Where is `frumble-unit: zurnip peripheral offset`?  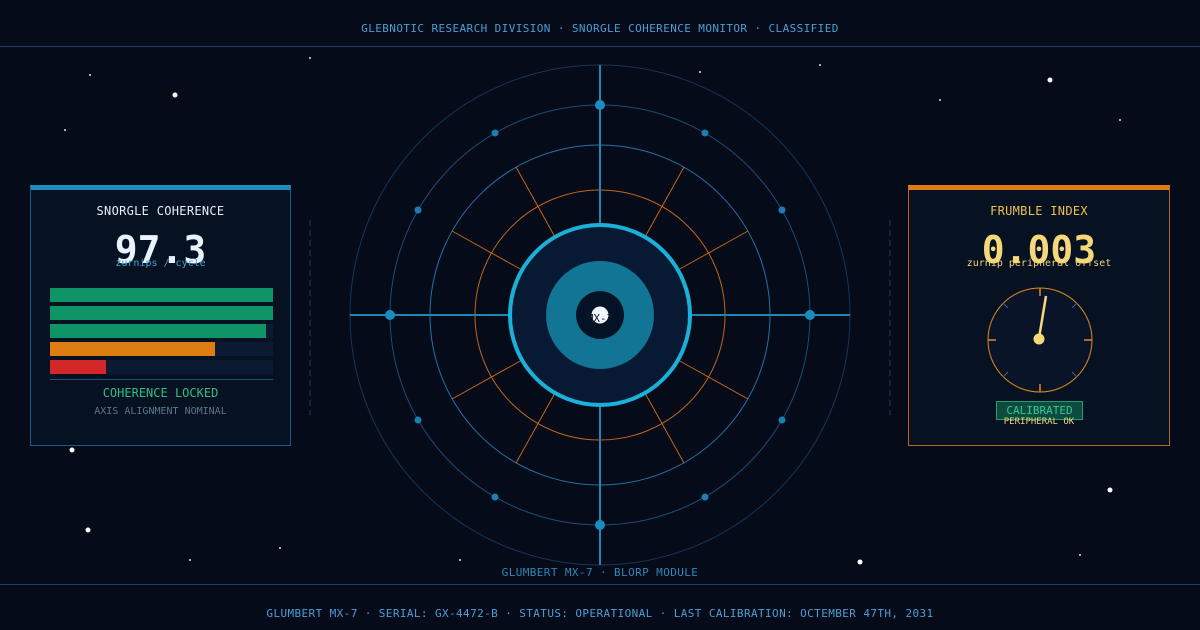
frumble-unit: zurnip peripheral offset is located at coordinates (1039, 263).